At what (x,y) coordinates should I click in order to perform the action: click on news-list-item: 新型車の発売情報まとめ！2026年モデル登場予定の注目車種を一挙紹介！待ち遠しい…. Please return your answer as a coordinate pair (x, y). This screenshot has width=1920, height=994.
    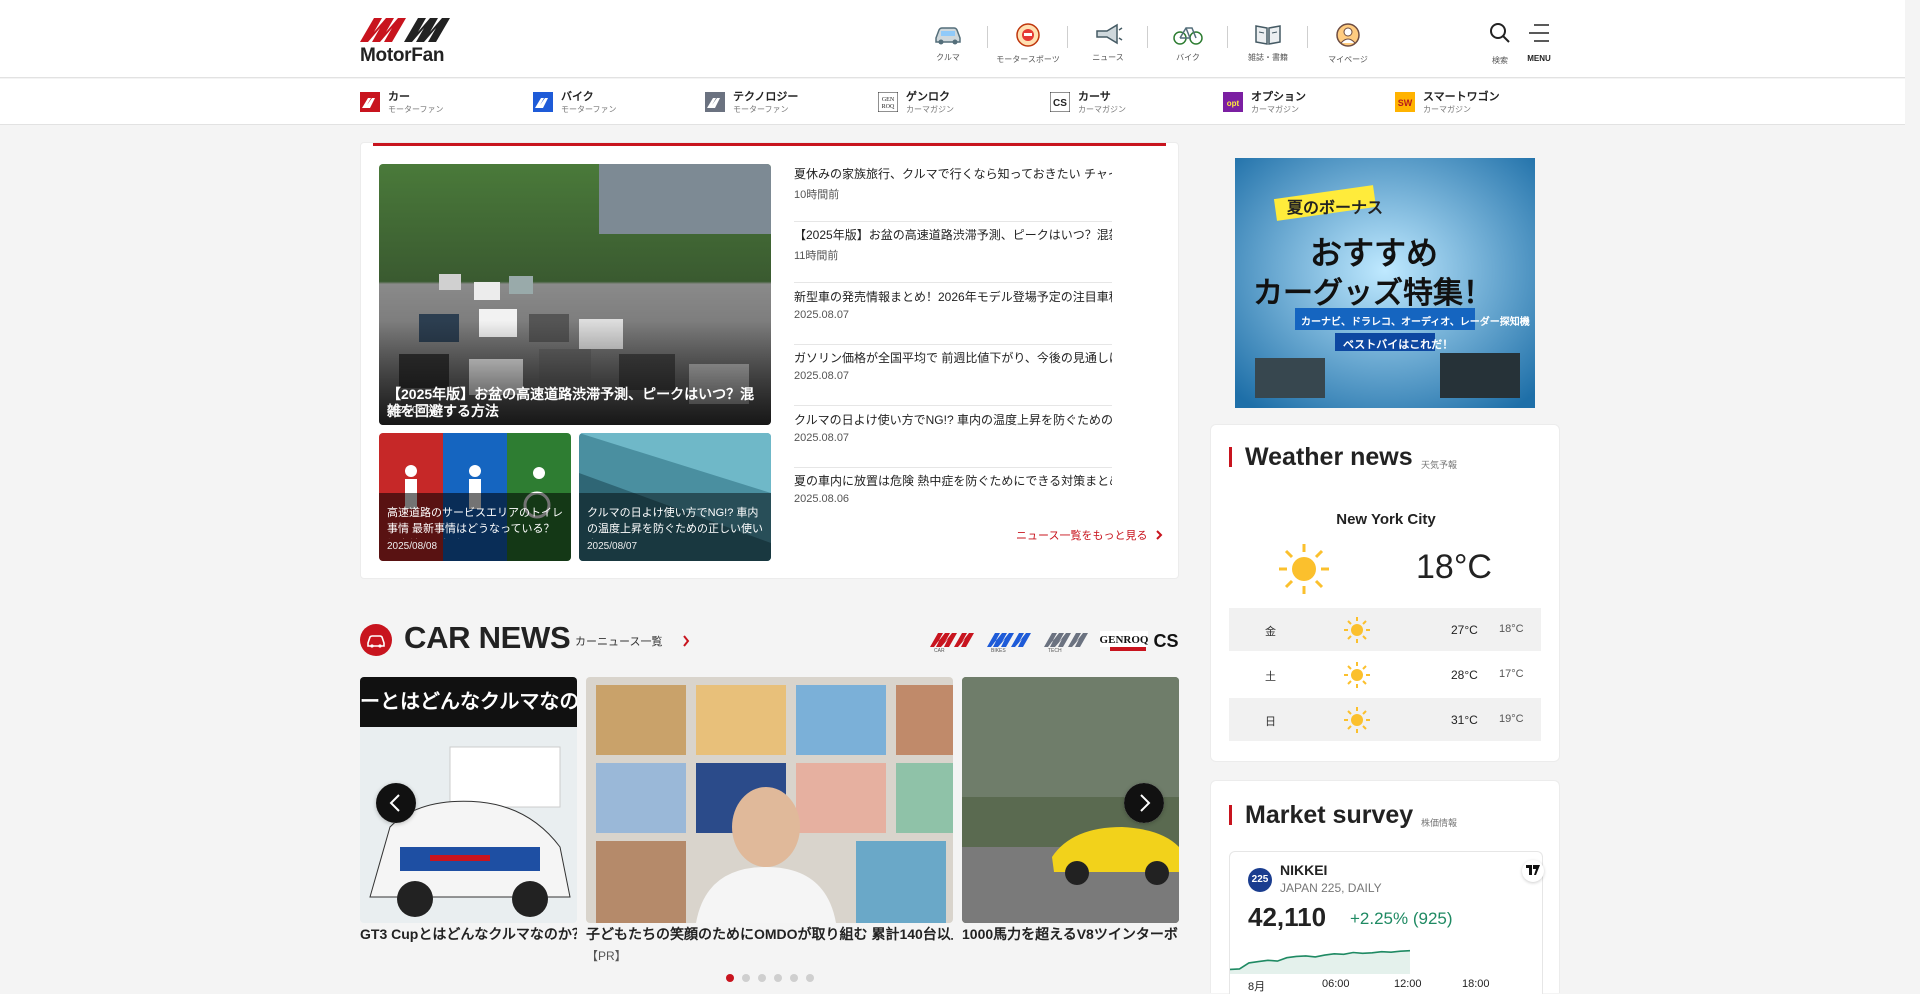
    Looking at the image, I should click on (953, 314).